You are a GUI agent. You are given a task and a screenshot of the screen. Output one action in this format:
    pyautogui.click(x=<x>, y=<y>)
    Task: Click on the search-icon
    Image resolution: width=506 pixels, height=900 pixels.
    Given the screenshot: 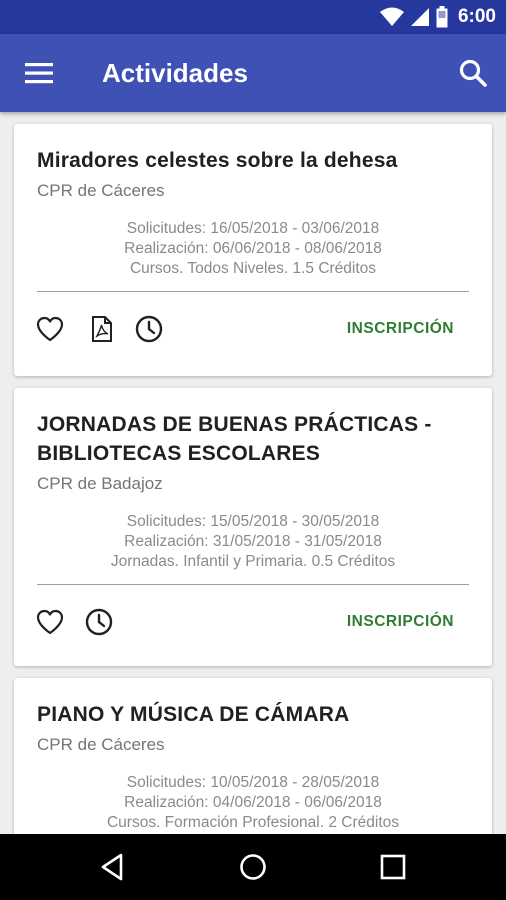 What is the action you would take?
    pyautogui.click(x=473, y=73)
    